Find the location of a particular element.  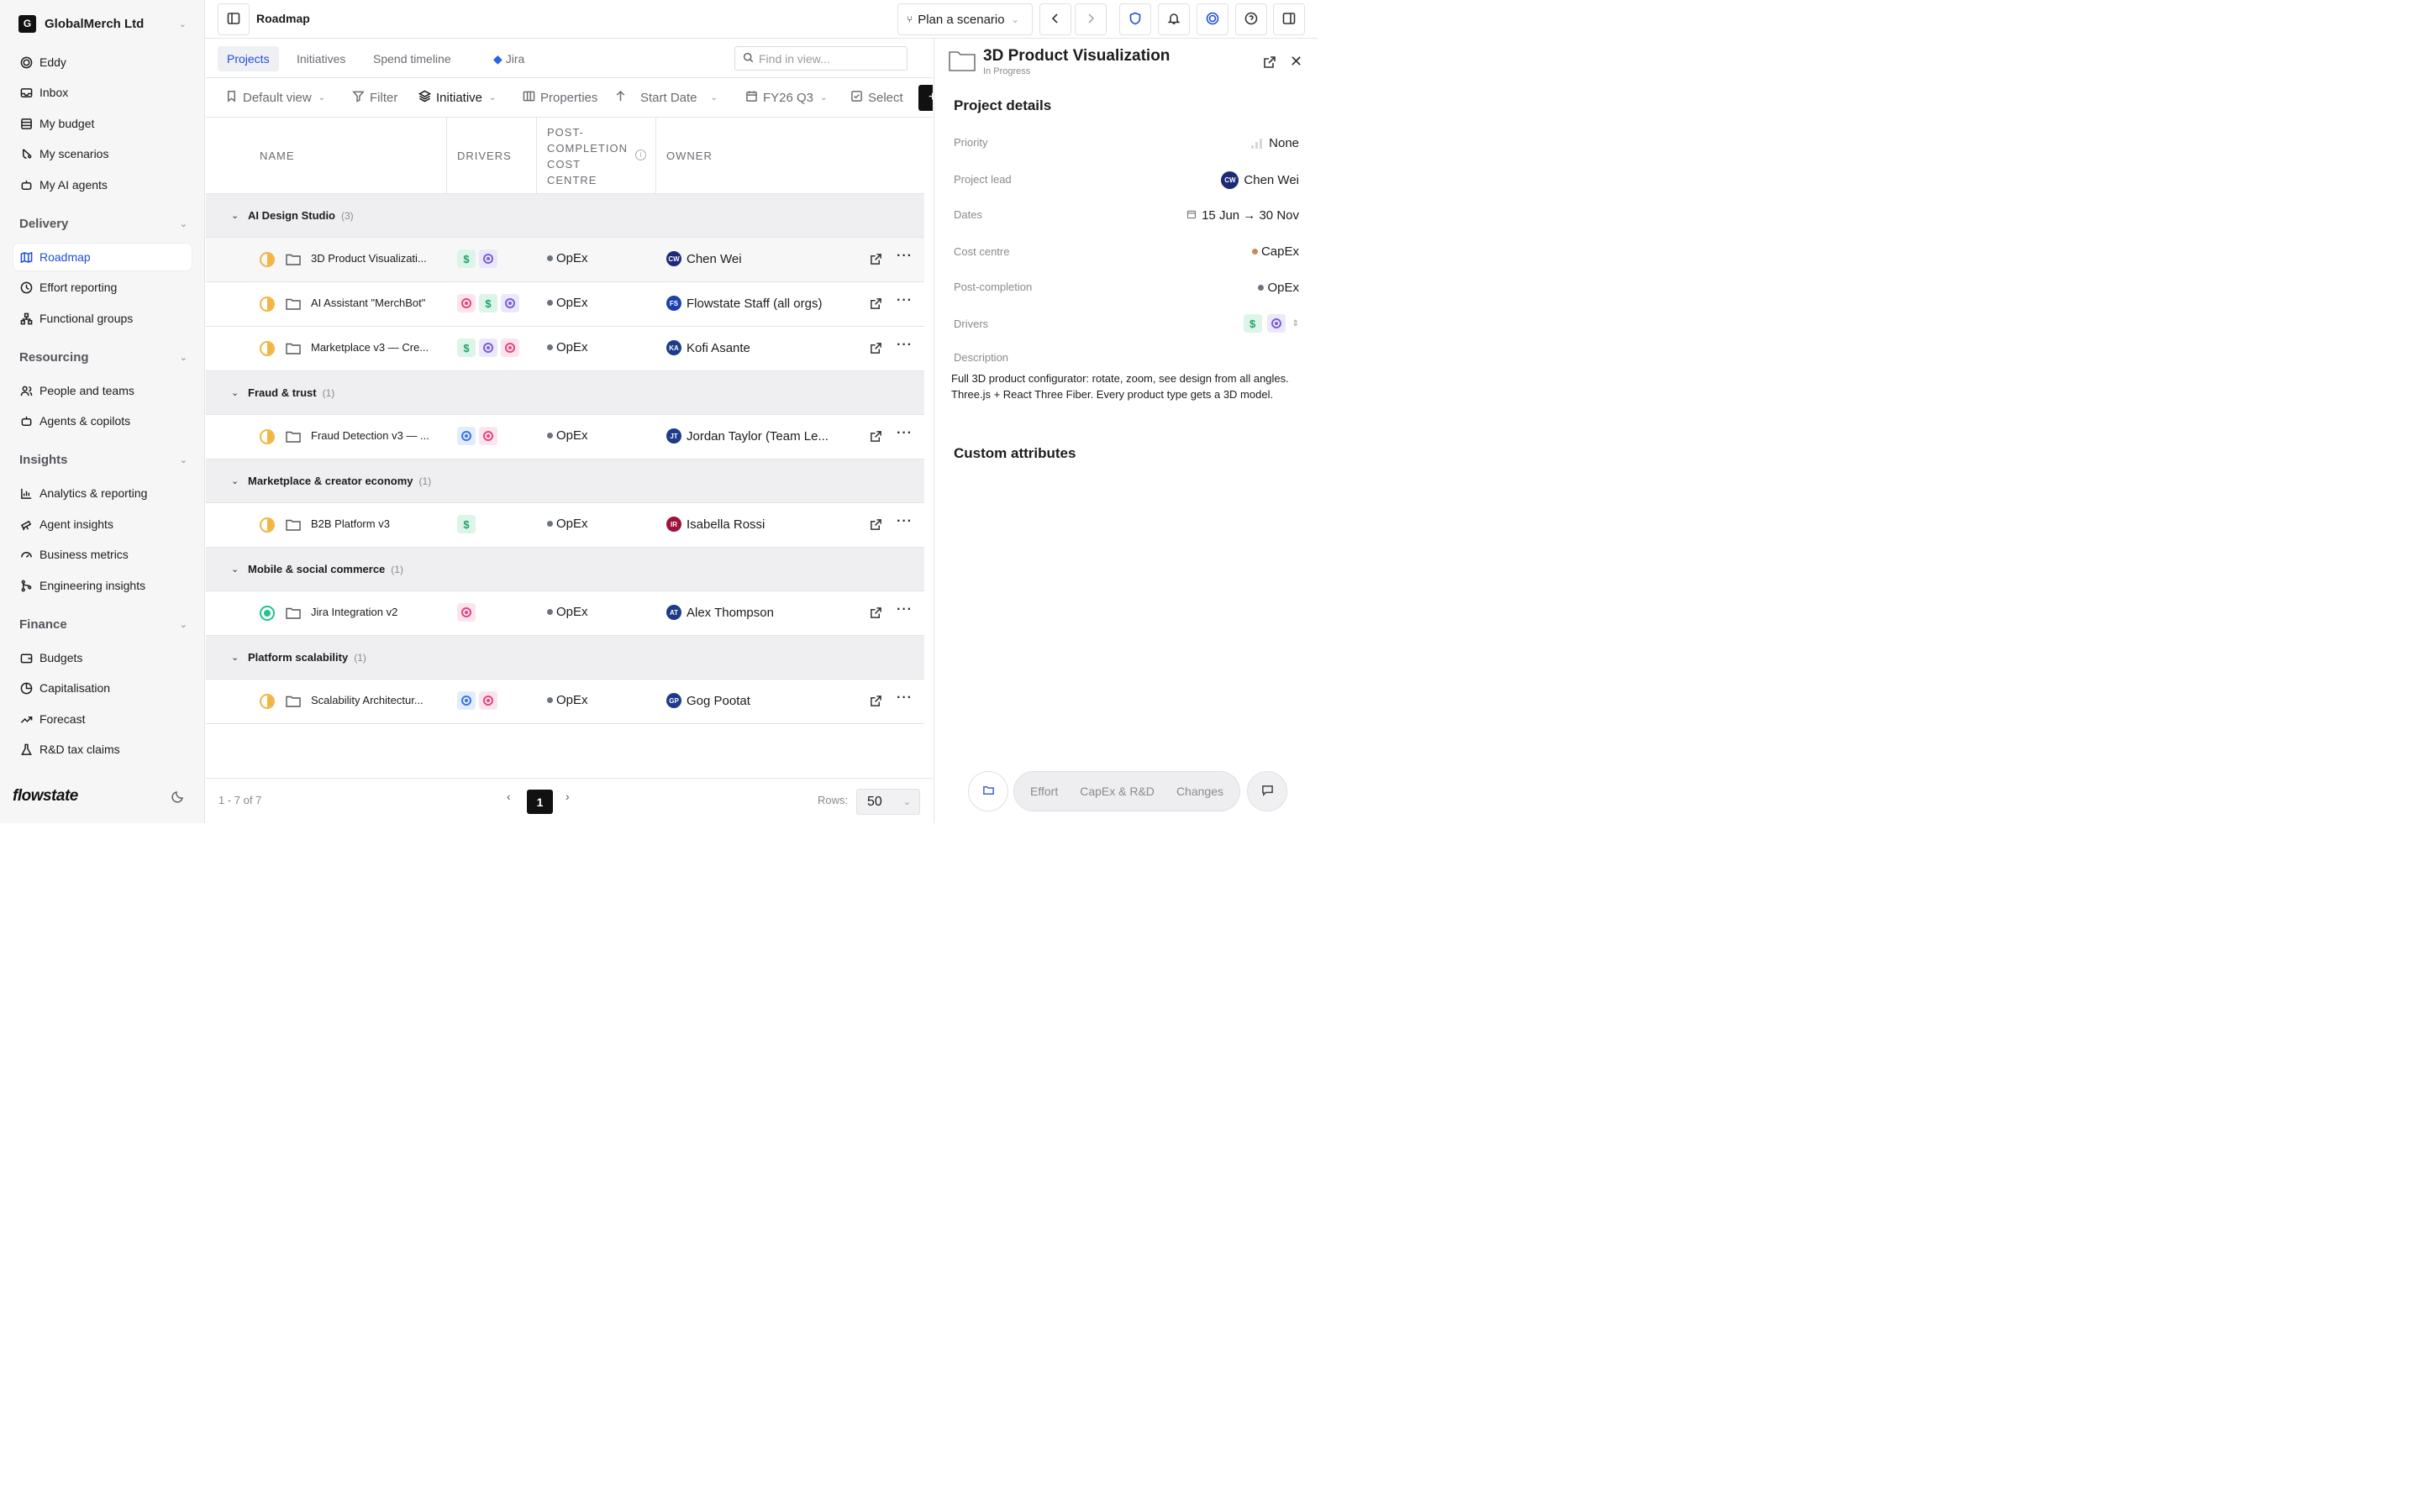

tab-changes: Changes is located at coordinates (1199, 791).